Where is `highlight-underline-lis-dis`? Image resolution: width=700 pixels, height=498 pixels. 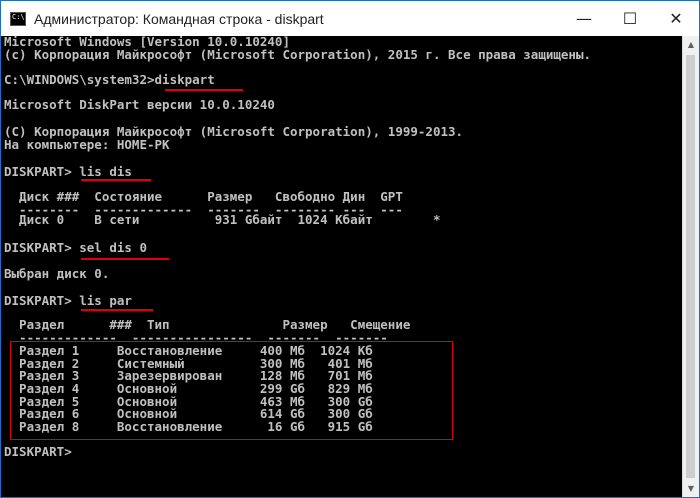 highlight-underline-lis-dis is located at coordinates (116, 180).